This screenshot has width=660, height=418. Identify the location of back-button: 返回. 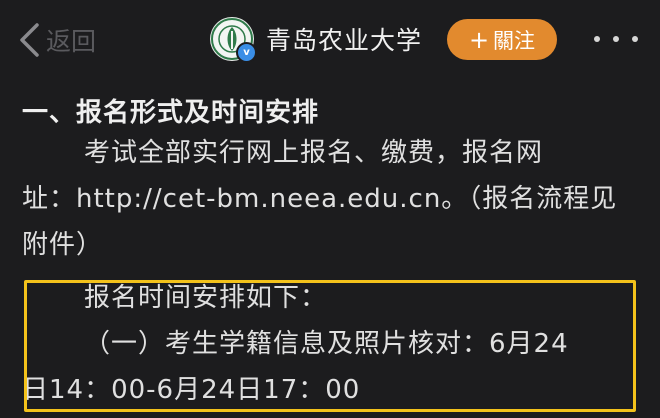
(57, 40).